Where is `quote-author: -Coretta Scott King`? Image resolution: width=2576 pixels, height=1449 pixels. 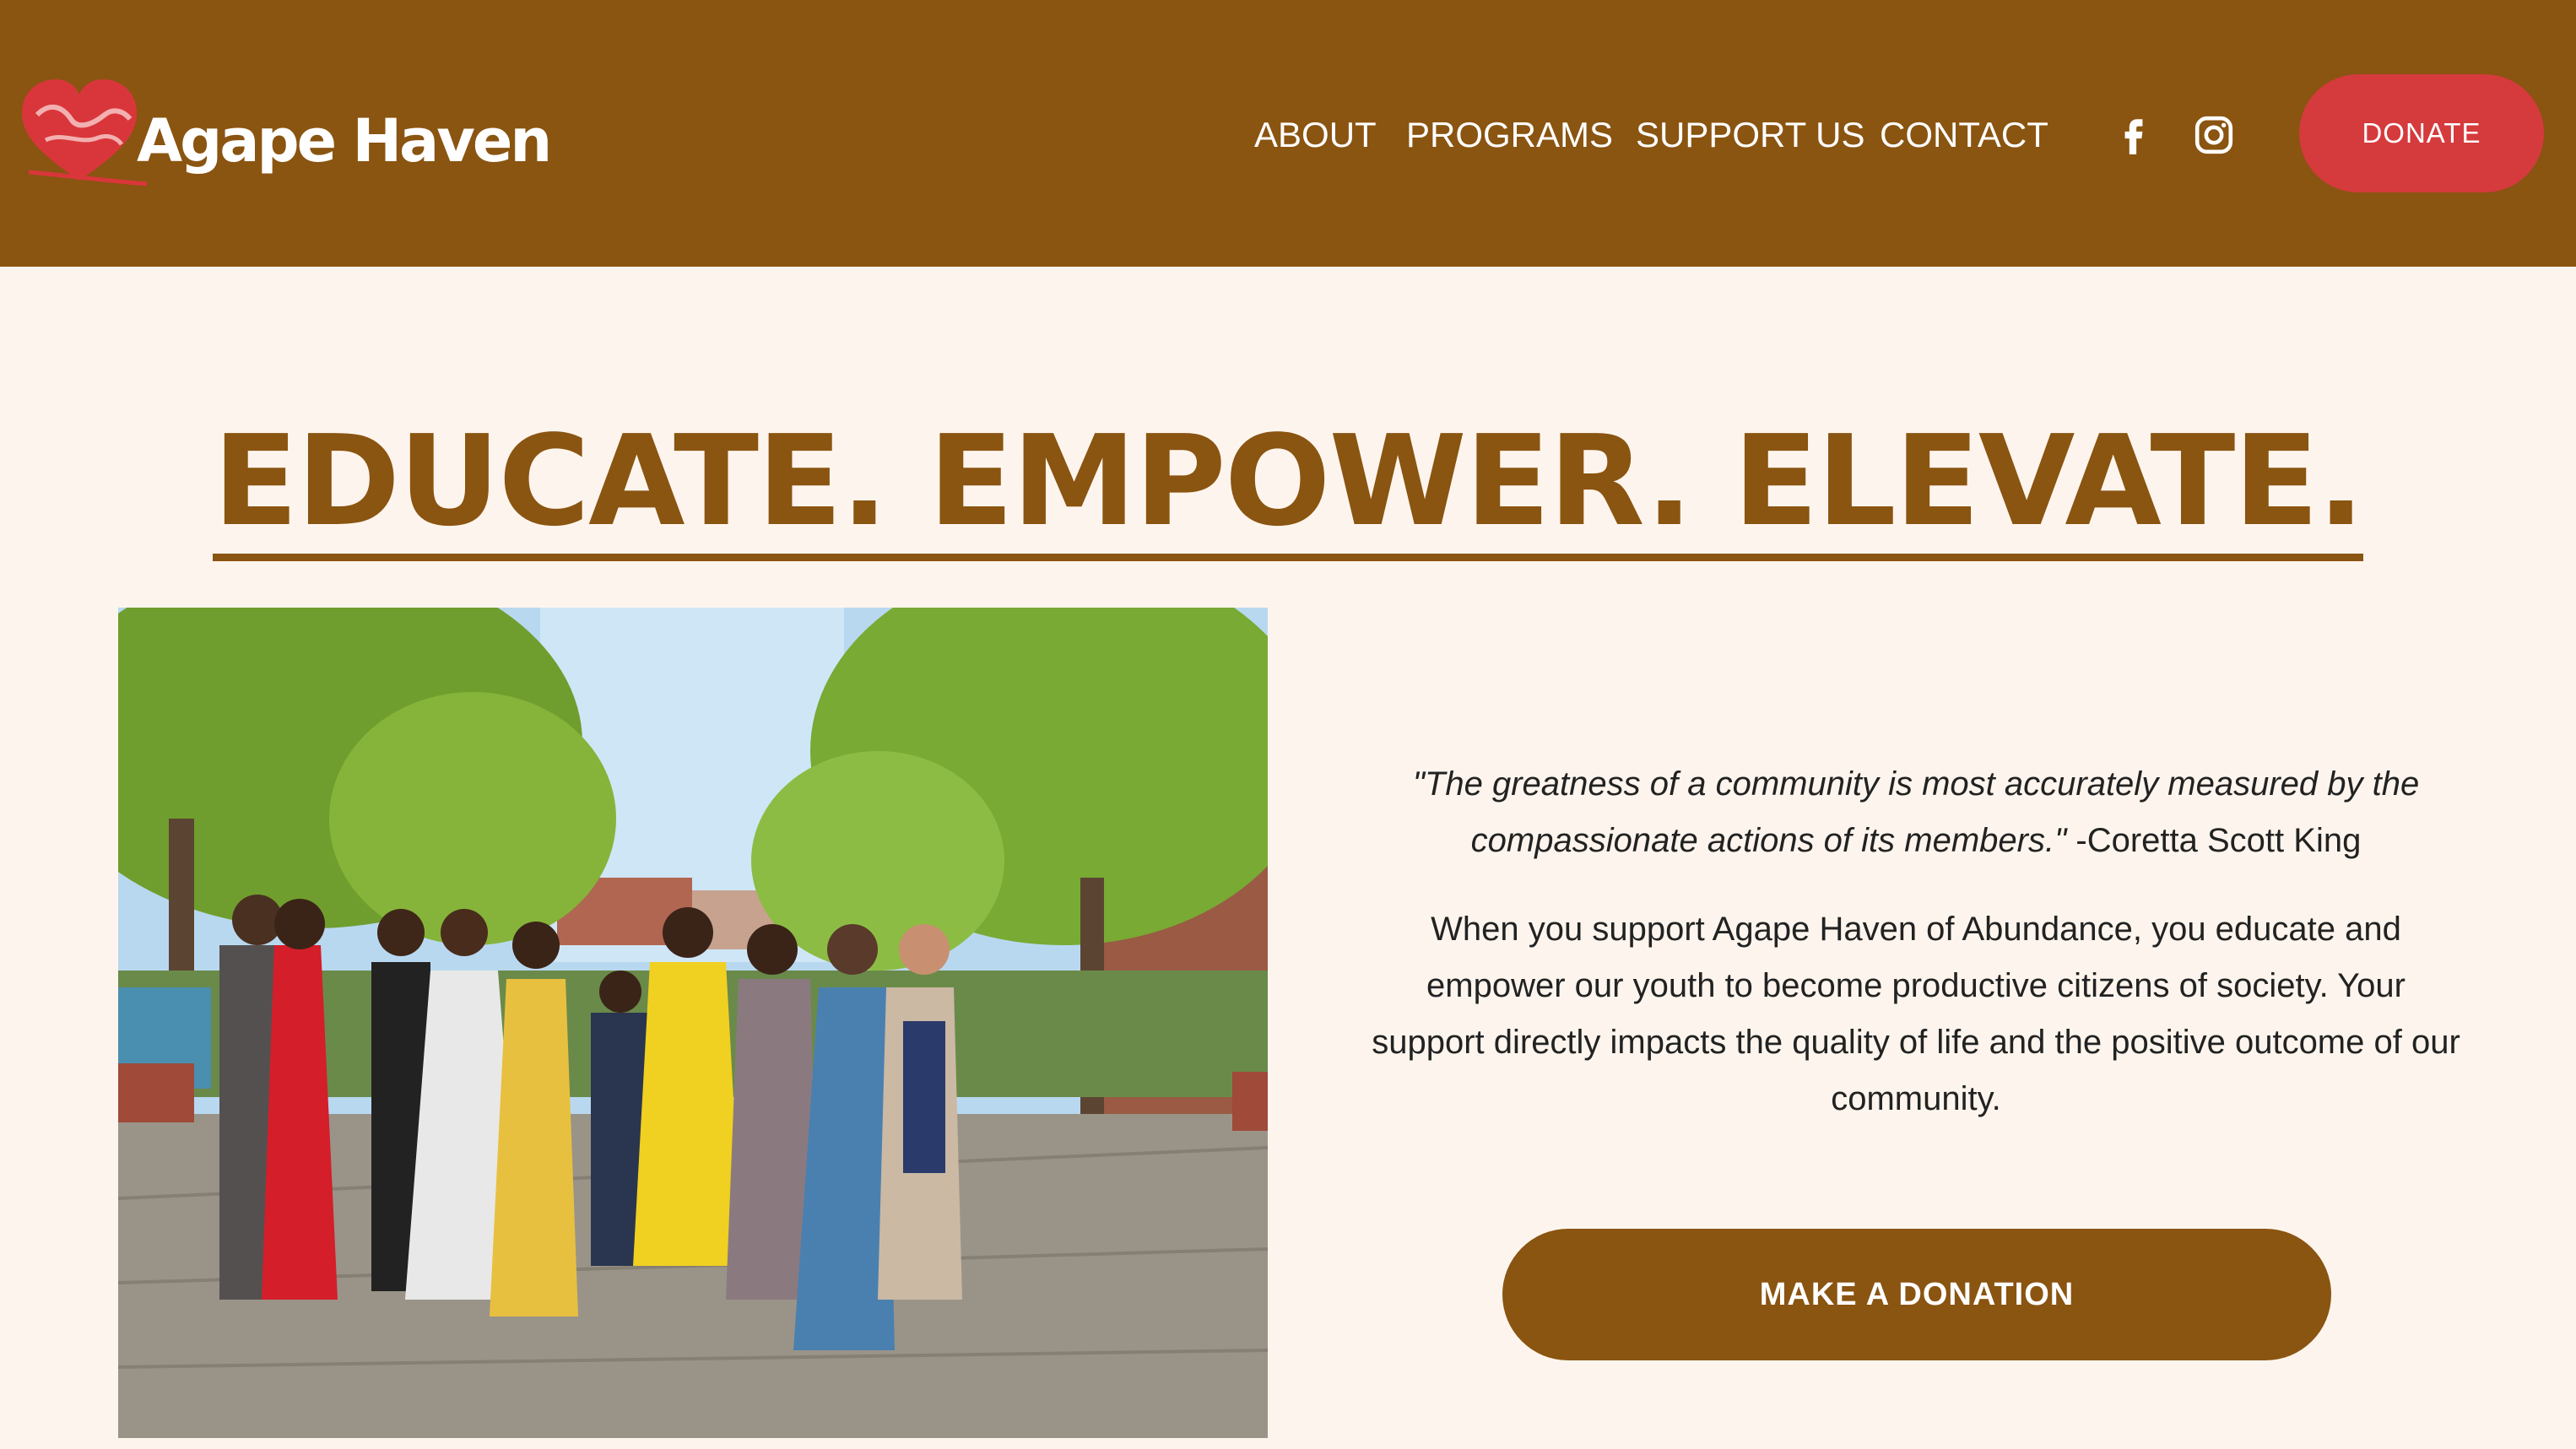 quote-author: -Coretta Scott King is located at coordinates (2214, 840).